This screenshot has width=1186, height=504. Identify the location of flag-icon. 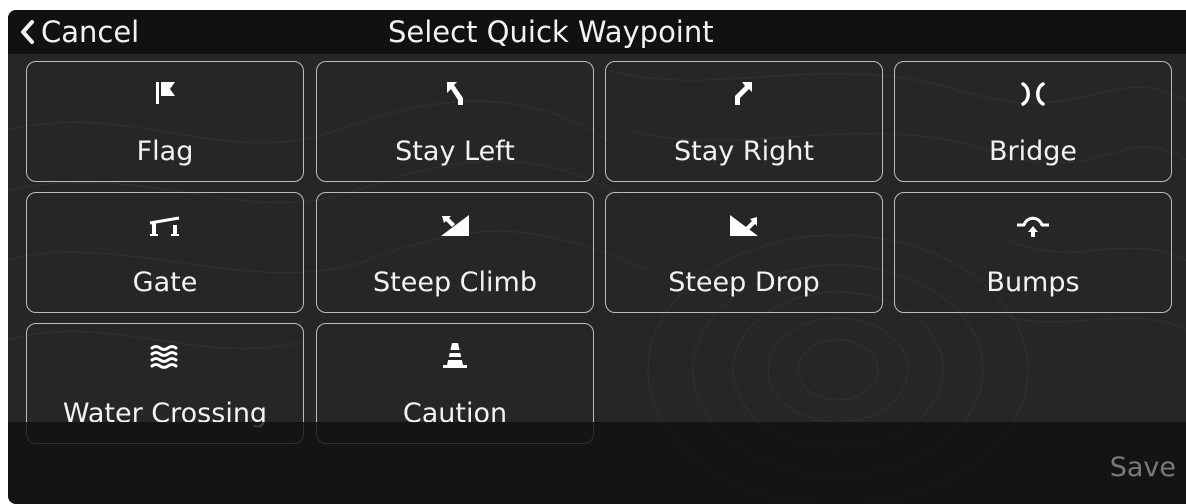
(165, 93).